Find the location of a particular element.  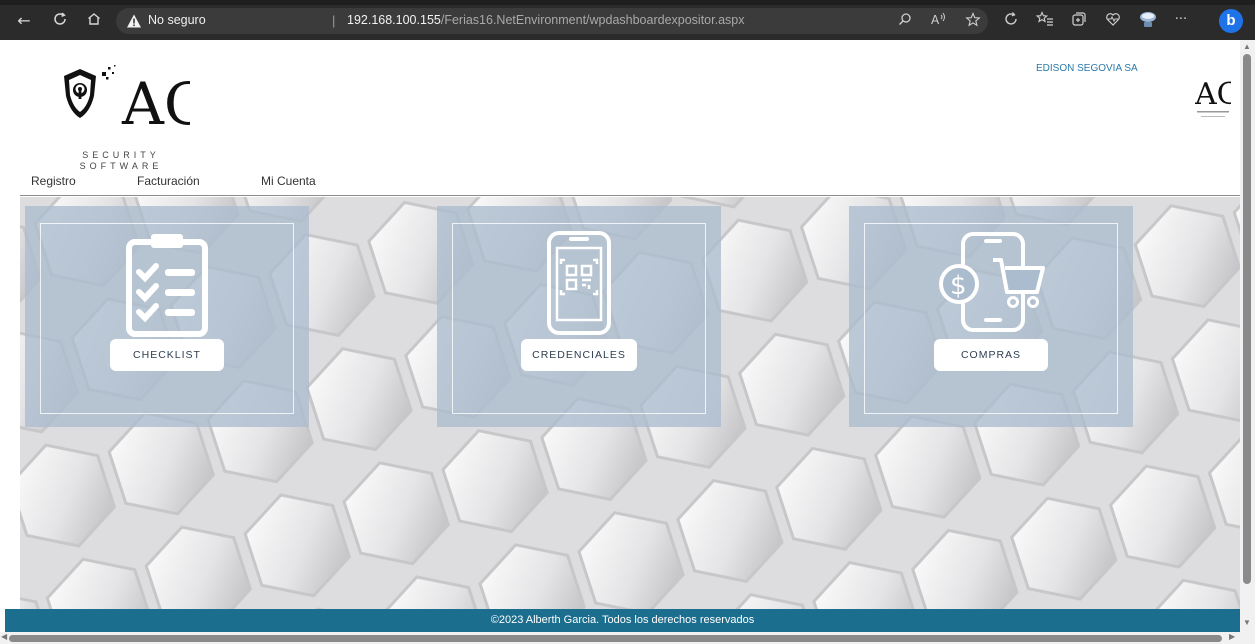

mini-ag-logo: AG is located at coordinates (1213, 97).